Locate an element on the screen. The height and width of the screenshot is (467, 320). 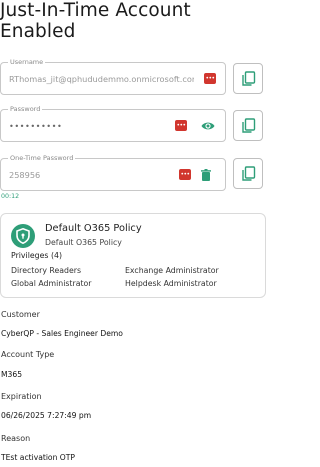
otp-timer: 00:12 is located at coordinates (10, 196).